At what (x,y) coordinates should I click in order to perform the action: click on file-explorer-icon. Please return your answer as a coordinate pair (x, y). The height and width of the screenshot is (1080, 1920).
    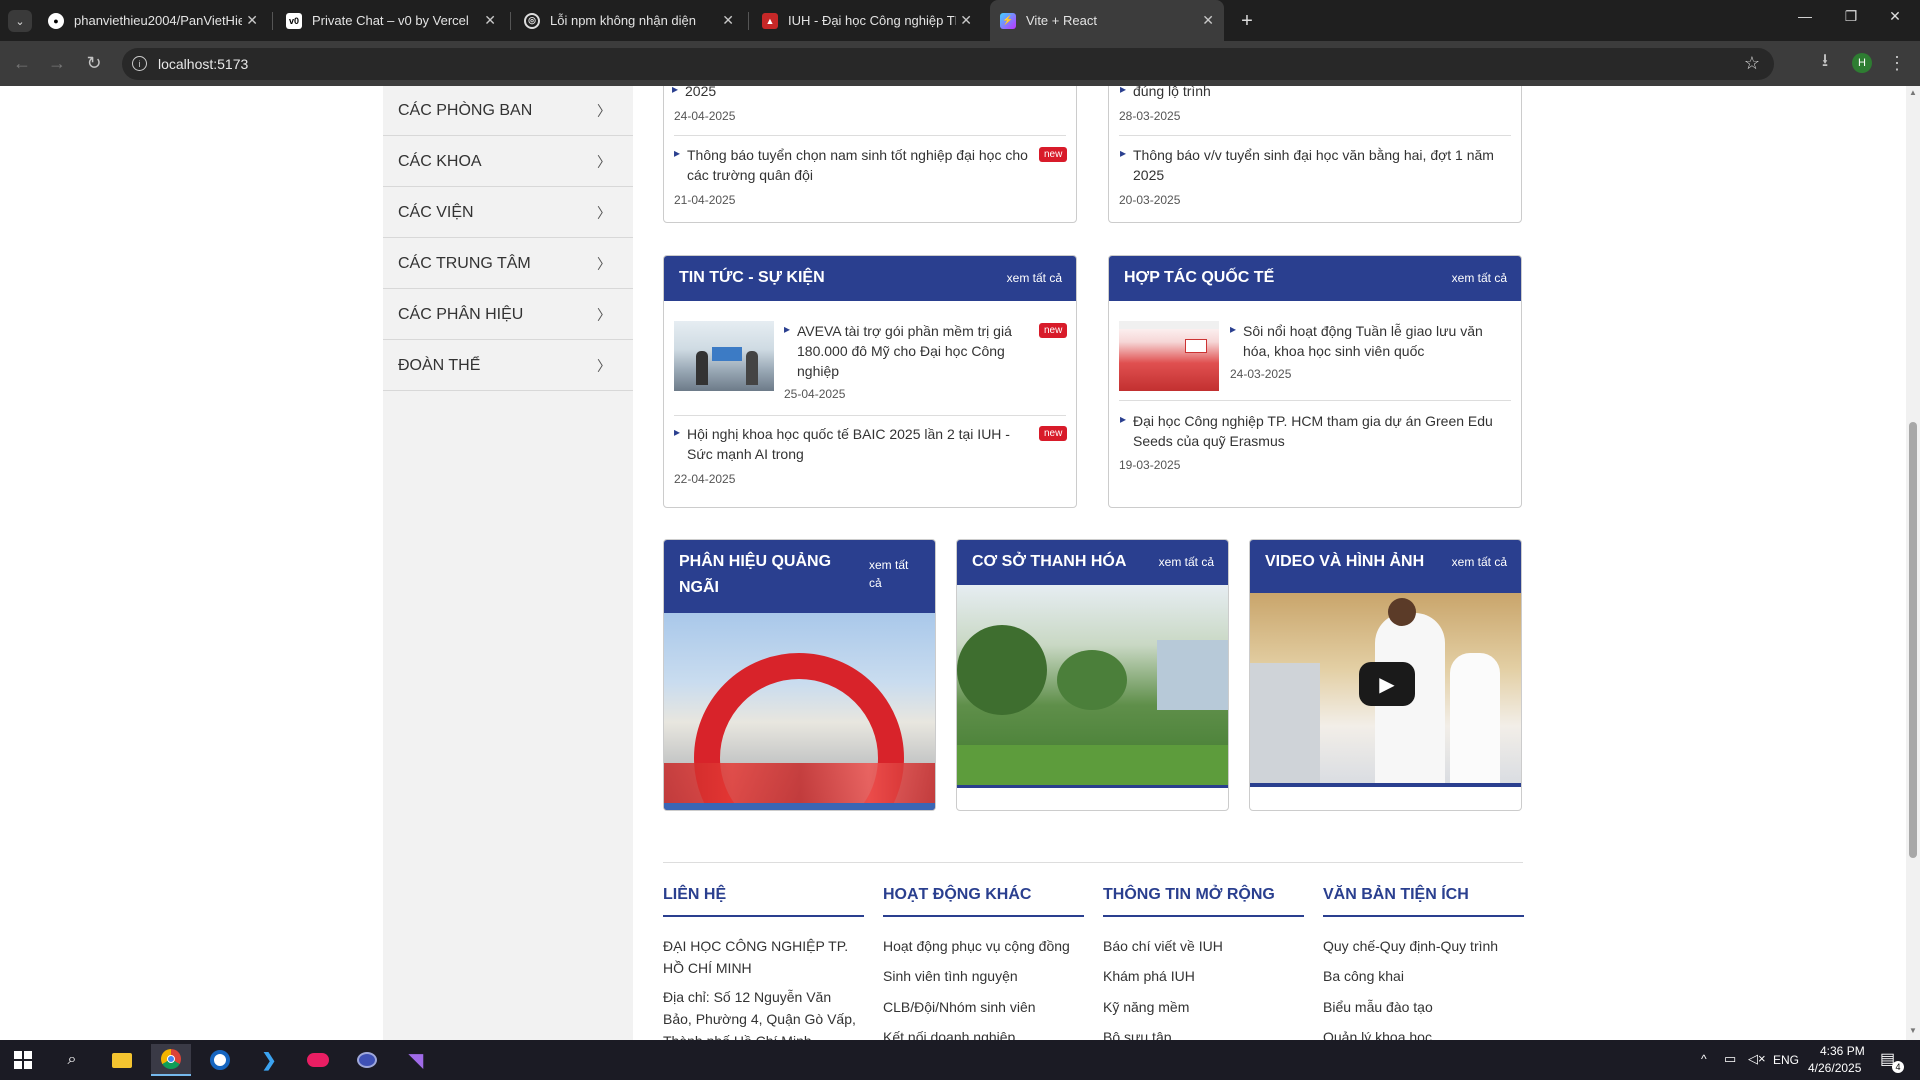
    Looking at the image, I should click on (122, 1060).